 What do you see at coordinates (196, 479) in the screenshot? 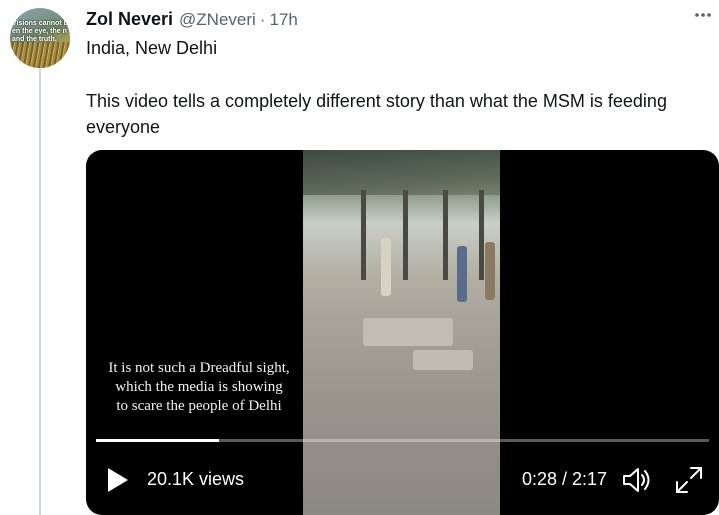
I see `view-count: 20.1K views` at bounding box center [196, 479].